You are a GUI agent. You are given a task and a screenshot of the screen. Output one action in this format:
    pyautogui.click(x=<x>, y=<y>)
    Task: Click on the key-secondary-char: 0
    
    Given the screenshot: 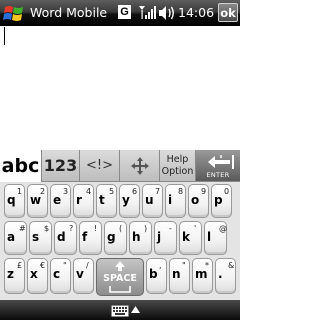 What is the action you would take?
    pyautogui.click(x=227, y=191)
    